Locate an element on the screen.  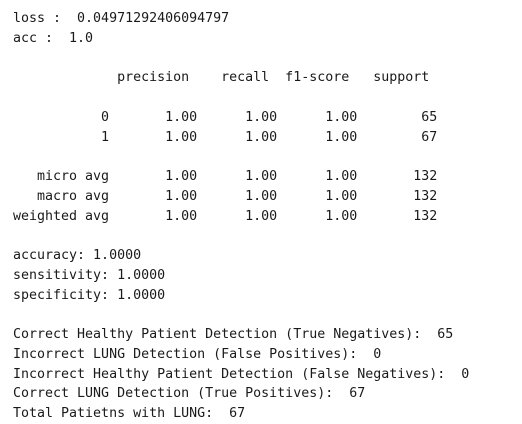
accuracy-metric-line: accuracy: 1.0000 is located at coordinates (77, 255).